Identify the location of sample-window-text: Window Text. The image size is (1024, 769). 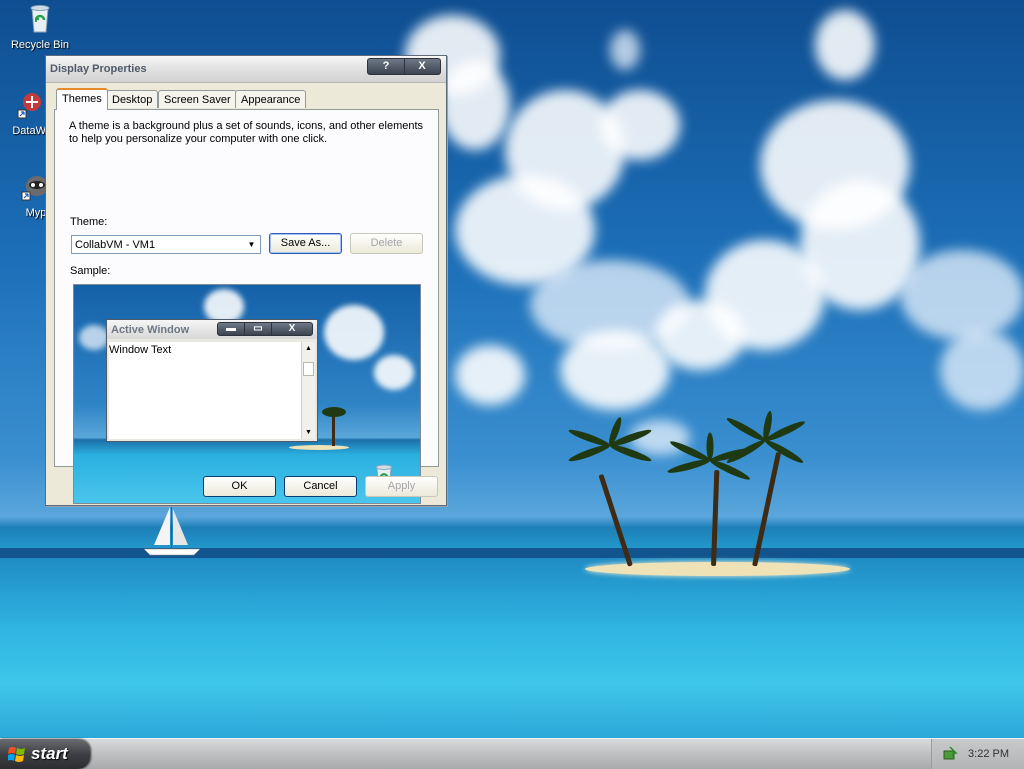
(140, 350).